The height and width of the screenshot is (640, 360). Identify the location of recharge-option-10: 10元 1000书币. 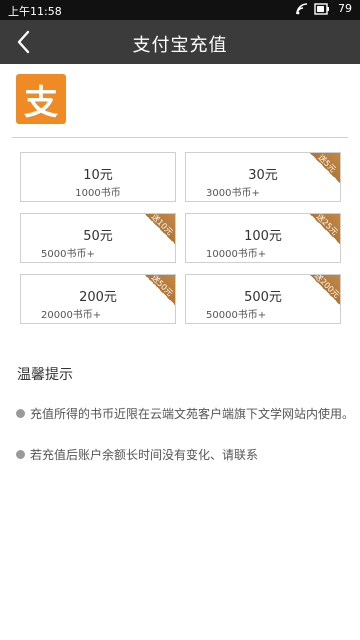
(98, 177).